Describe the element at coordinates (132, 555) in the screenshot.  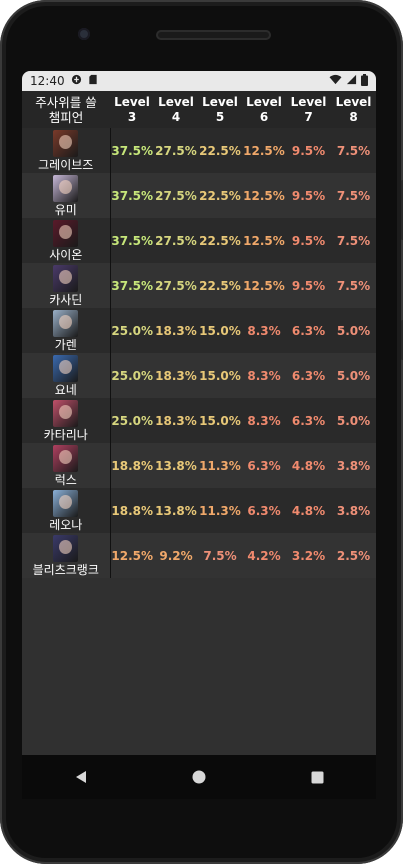
I see `probability-cell-level-3: 12.5%` at that location.